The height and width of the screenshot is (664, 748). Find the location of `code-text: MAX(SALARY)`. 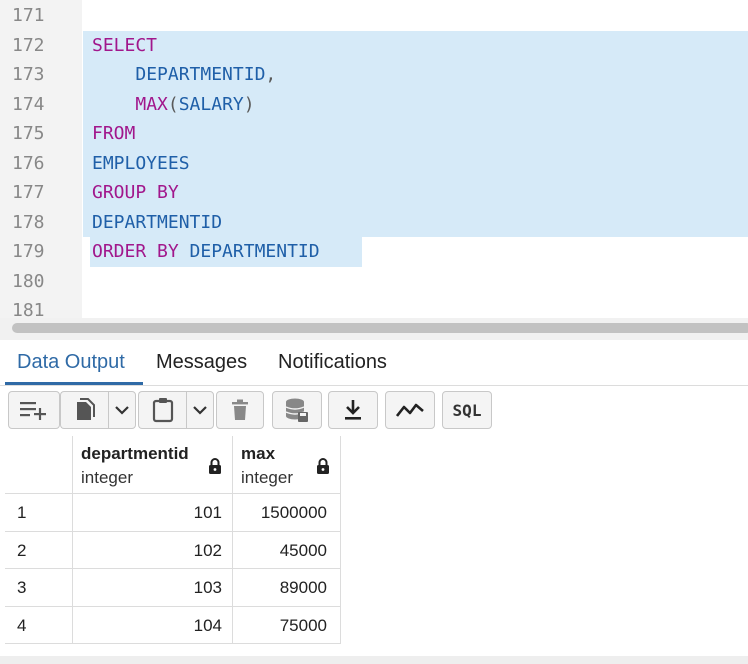

code-text: MAX(SALARY) is located at coordinates (173, 105).